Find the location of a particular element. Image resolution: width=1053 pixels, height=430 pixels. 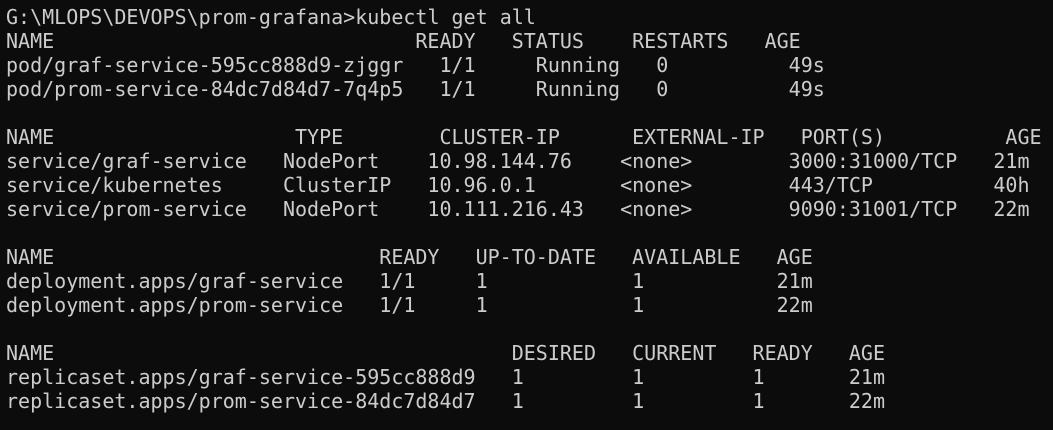

deployment-row: deployment.apps/graf-service 1/1 1 1 21m is located at coordinates (409, 281).